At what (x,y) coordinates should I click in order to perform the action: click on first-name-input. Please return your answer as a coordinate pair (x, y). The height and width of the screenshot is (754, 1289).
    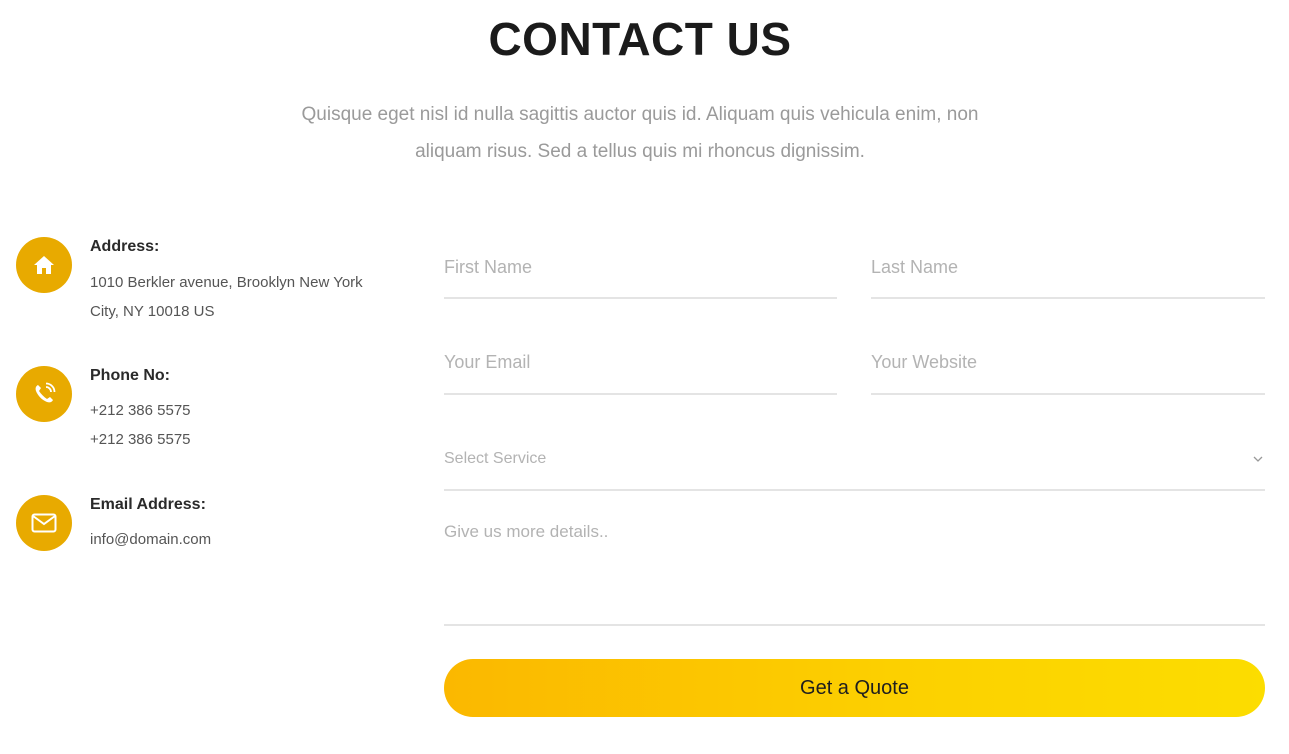
    Looking at the image, I should click on (640, 267).